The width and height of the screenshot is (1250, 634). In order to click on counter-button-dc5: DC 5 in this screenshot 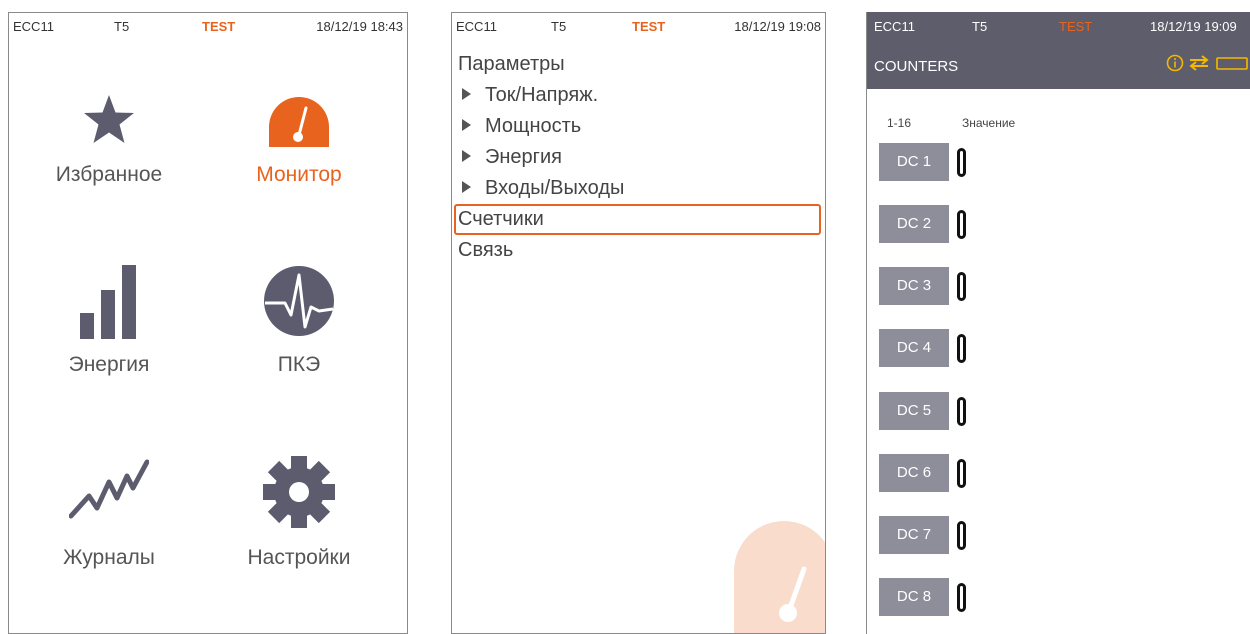, I will do `click(914, 411)`.